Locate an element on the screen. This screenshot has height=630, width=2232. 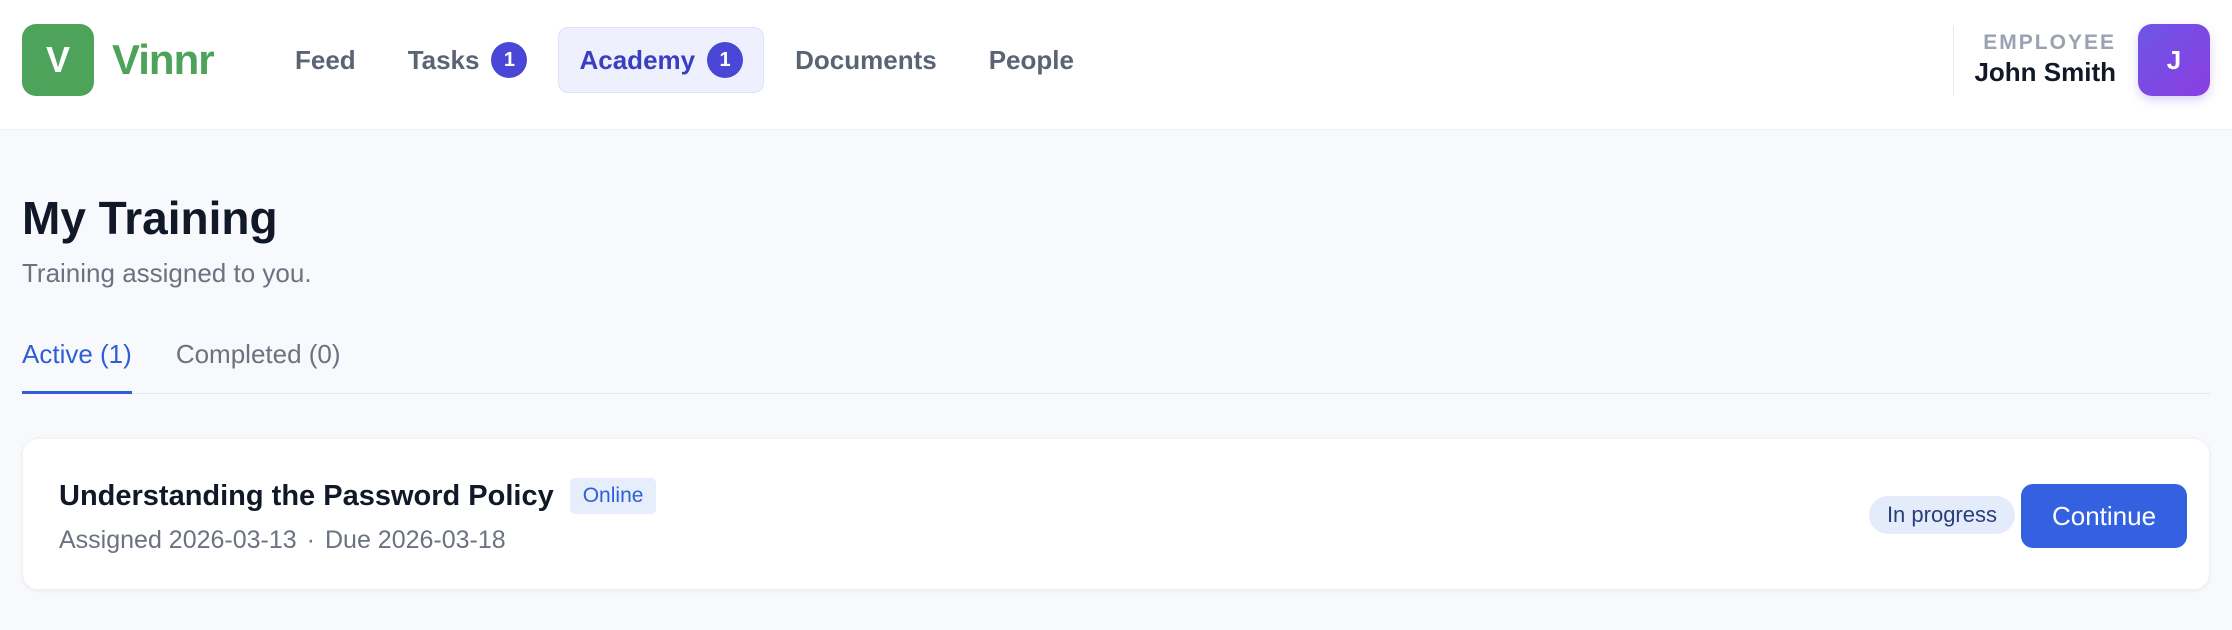
nav-item-people: People is located at coordinates (1031, 60).